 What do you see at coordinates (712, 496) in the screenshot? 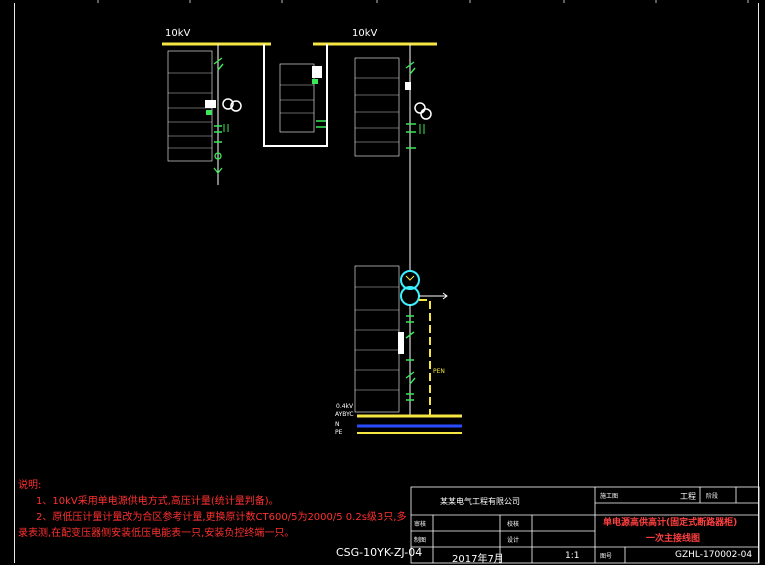
I see `stage-label: 阶段` at bounding box center [712, 496].